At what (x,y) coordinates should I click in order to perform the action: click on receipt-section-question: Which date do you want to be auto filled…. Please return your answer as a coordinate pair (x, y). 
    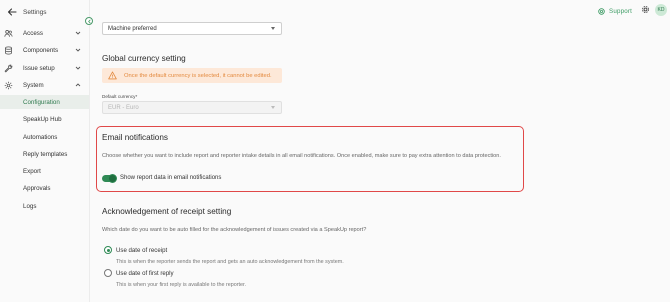
    Looking at the image, I should click on (234, 230).